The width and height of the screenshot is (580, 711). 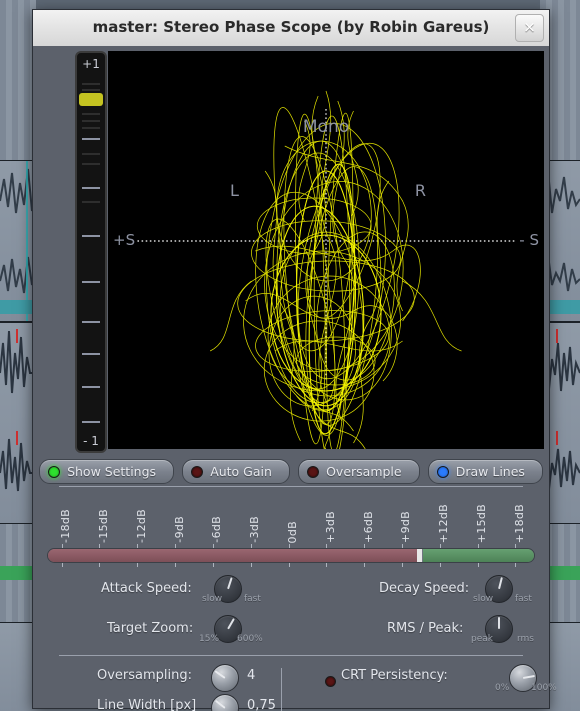 I want to click on decay-speed-max-label: fast, so click(x=523, y=599).